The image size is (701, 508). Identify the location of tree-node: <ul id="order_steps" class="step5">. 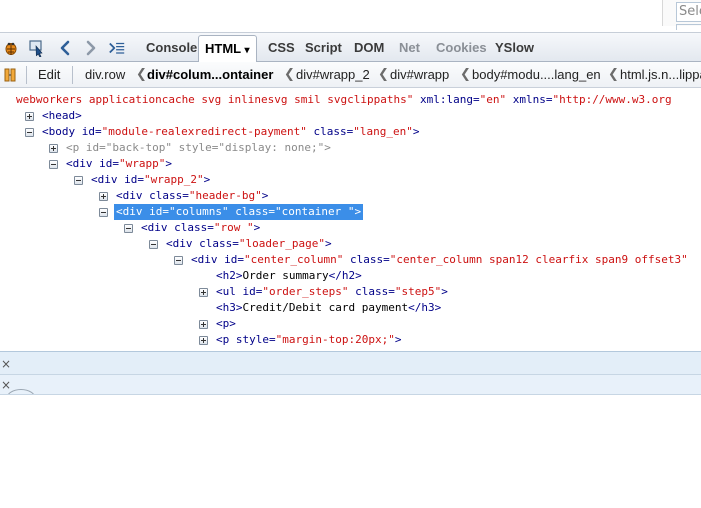
(350, 292).